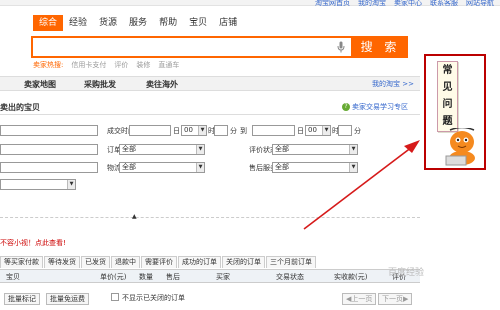 The height and width of the screenshot is (310, 500). I want to click on watermark: 百度经验, so click(406, 273).